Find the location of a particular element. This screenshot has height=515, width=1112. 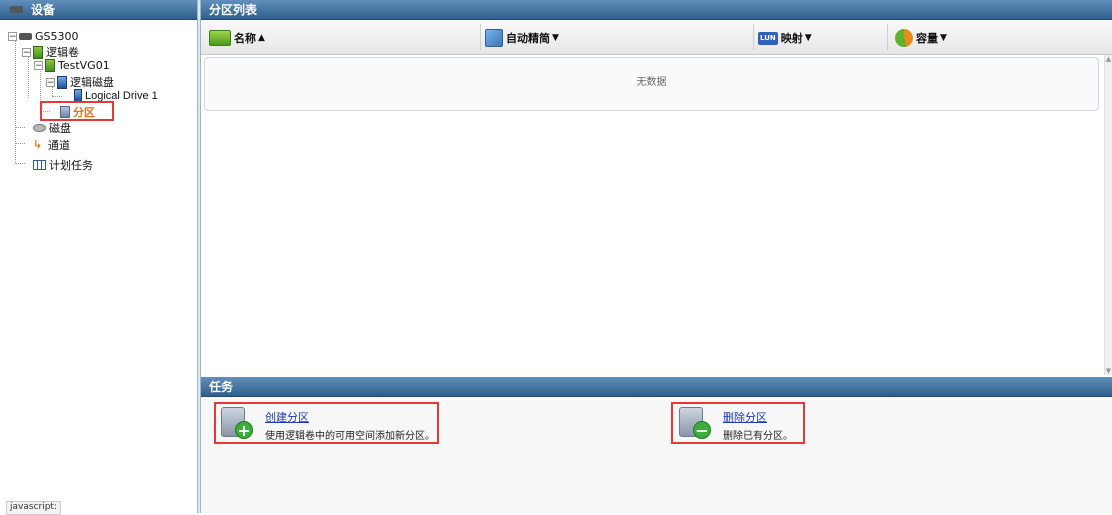

disk-icon is located at coordinates (39, 128).